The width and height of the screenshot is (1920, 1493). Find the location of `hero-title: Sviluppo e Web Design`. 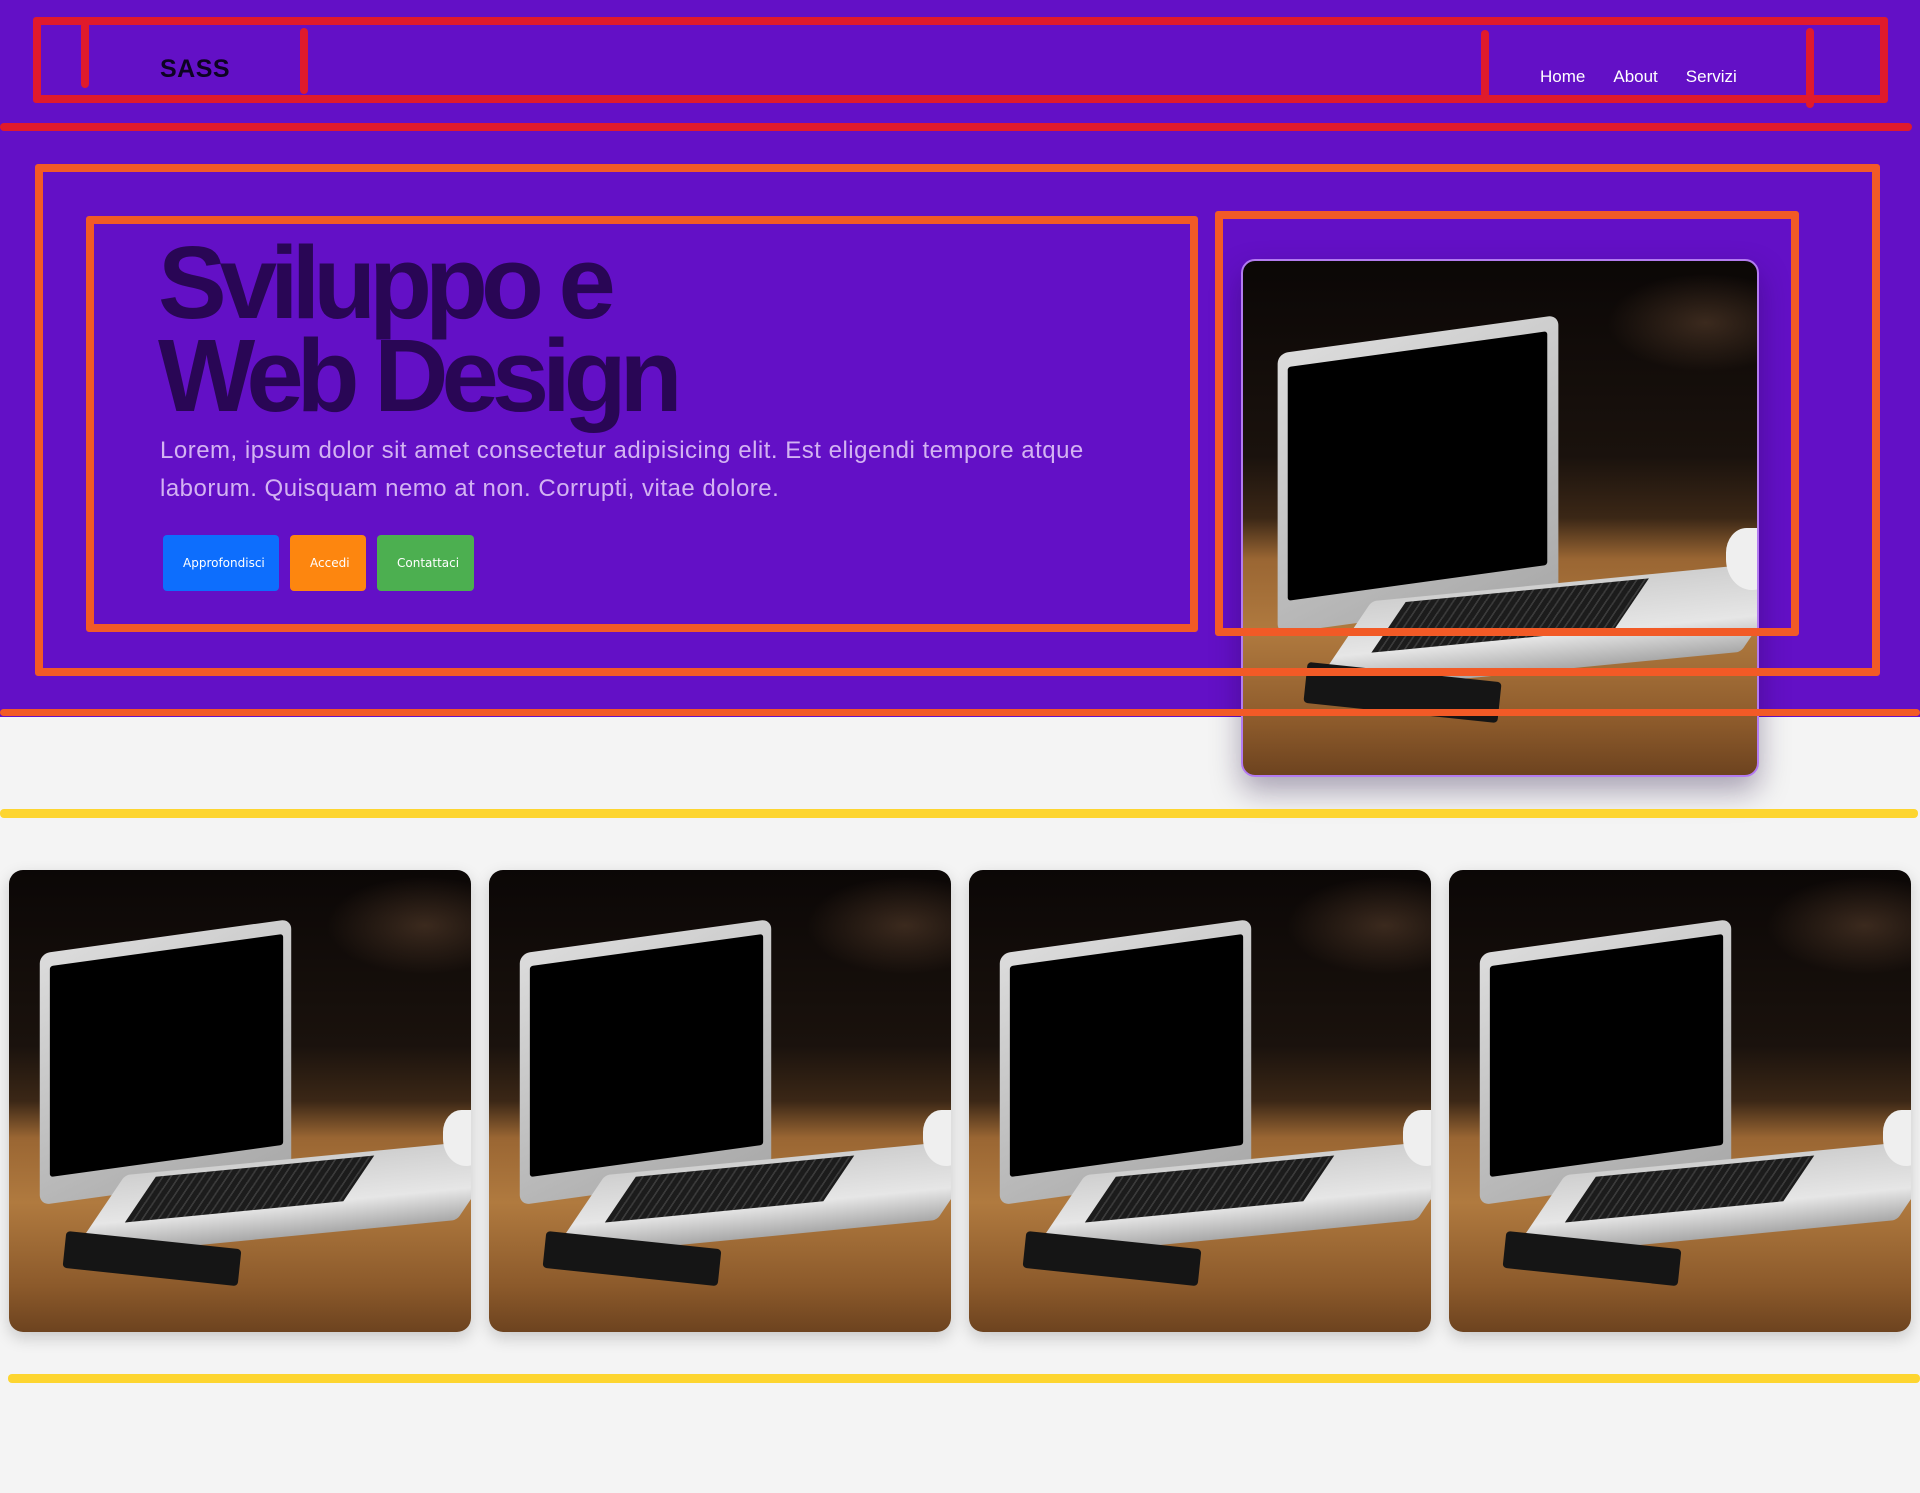

hero-title: Sviluppo e Web Design is located at coordinates (420, 329).